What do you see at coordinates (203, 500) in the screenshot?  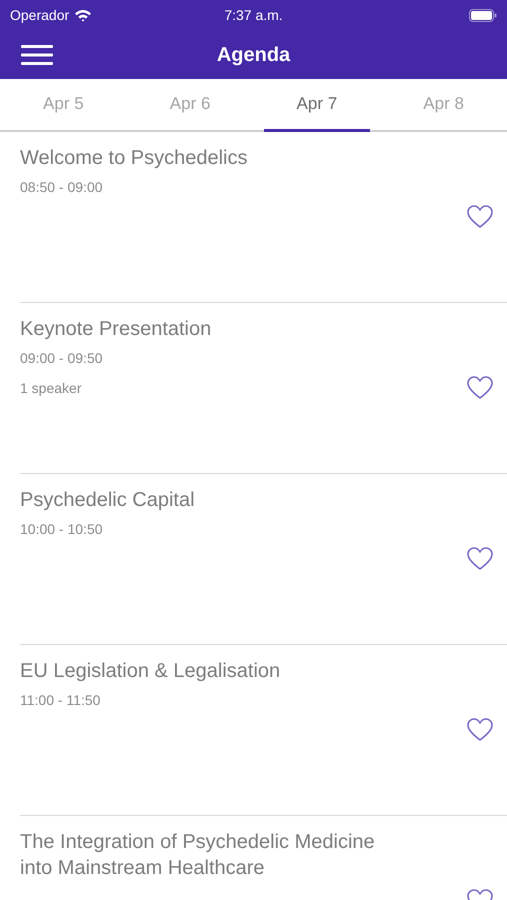 I see `session-title: Psychedelic Capital` at bounding box center [203, 500].